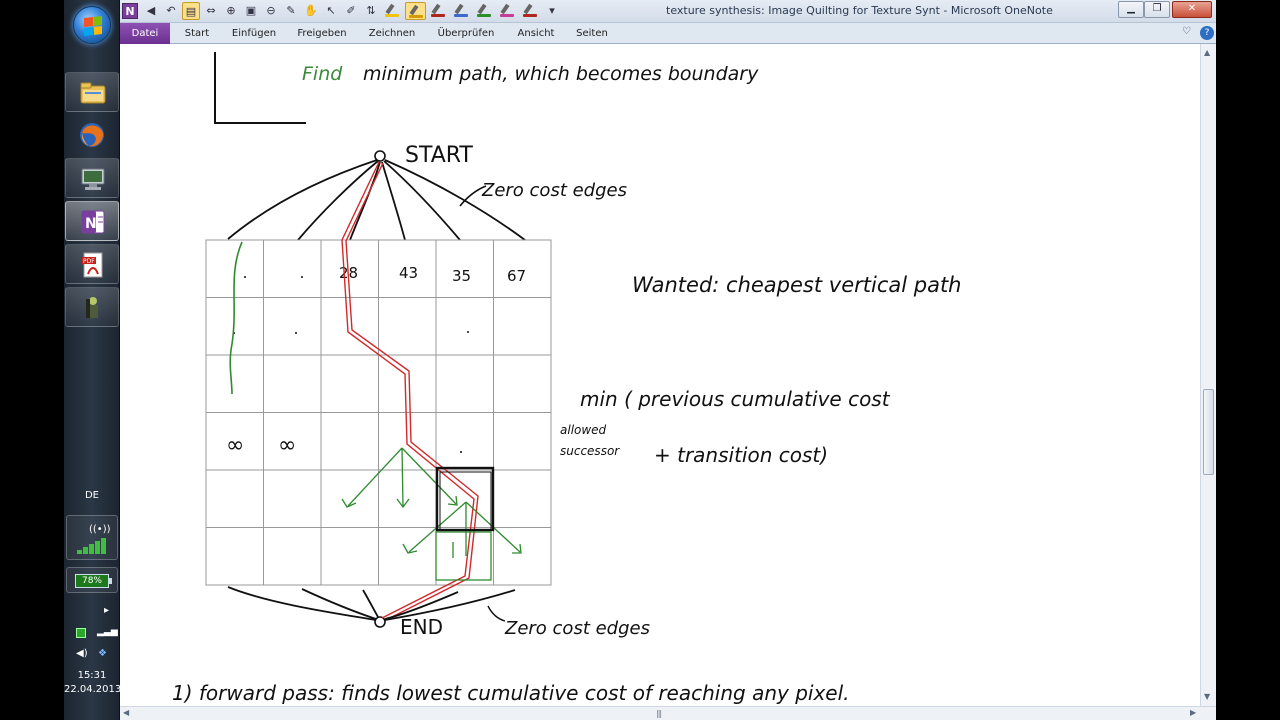 The image size is (1280, 720). I want to click on clock: 15:31 22.04.2013, so click(93, 683).